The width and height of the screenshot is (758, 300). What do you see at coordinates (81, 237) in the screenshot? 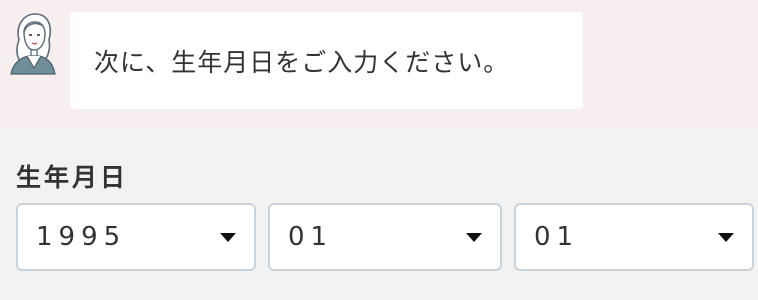
I see `birth-year-value: 1995` at bounding box center [81, 237].